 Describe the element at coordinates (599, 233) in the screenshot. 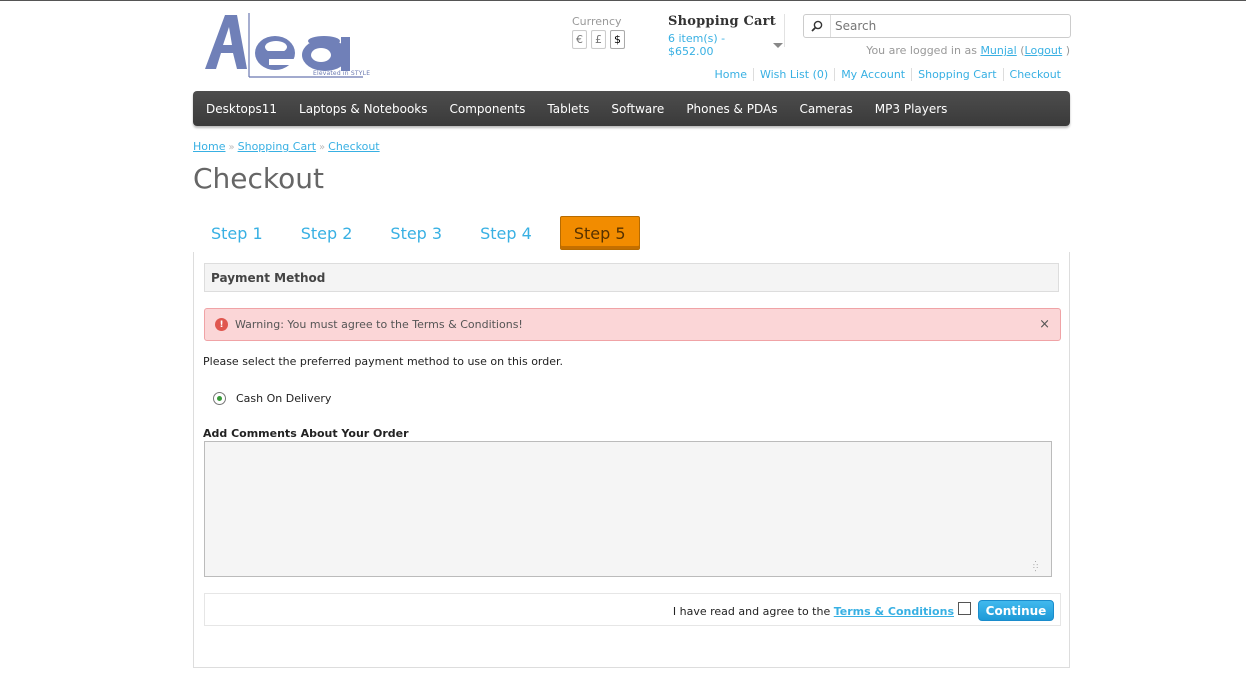

I see `tab-step-5: Step 5` at that location.